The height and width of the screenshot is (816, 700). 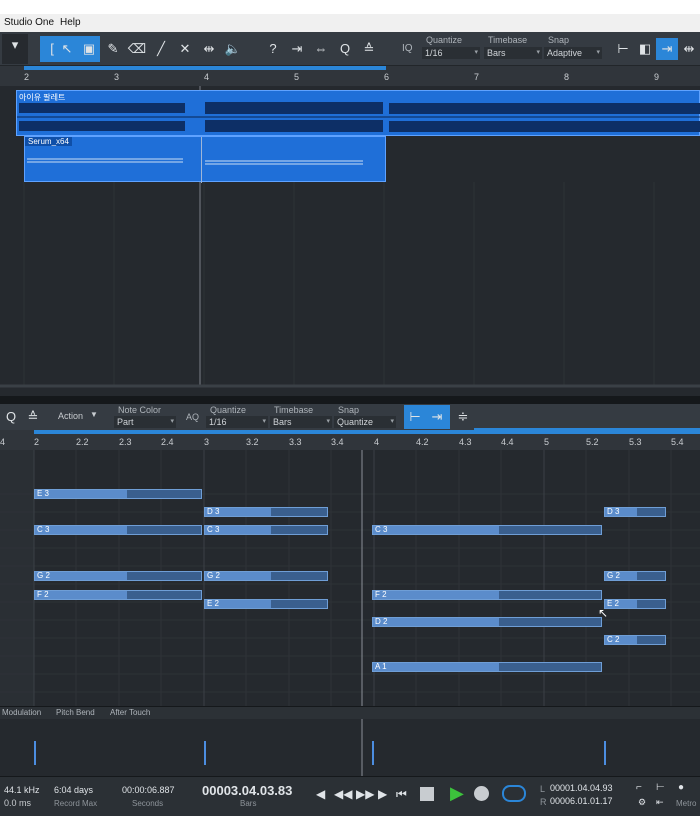 I want to click on note-color-label: Note Color, so click(x=140, y=410).